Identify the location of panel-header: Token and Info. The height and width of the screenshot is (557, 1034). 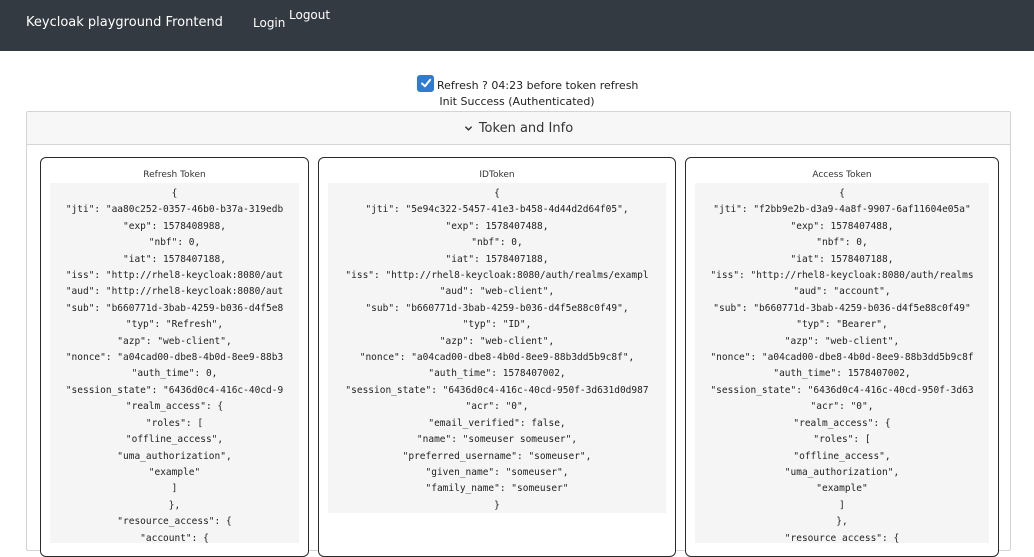
(518, 128).